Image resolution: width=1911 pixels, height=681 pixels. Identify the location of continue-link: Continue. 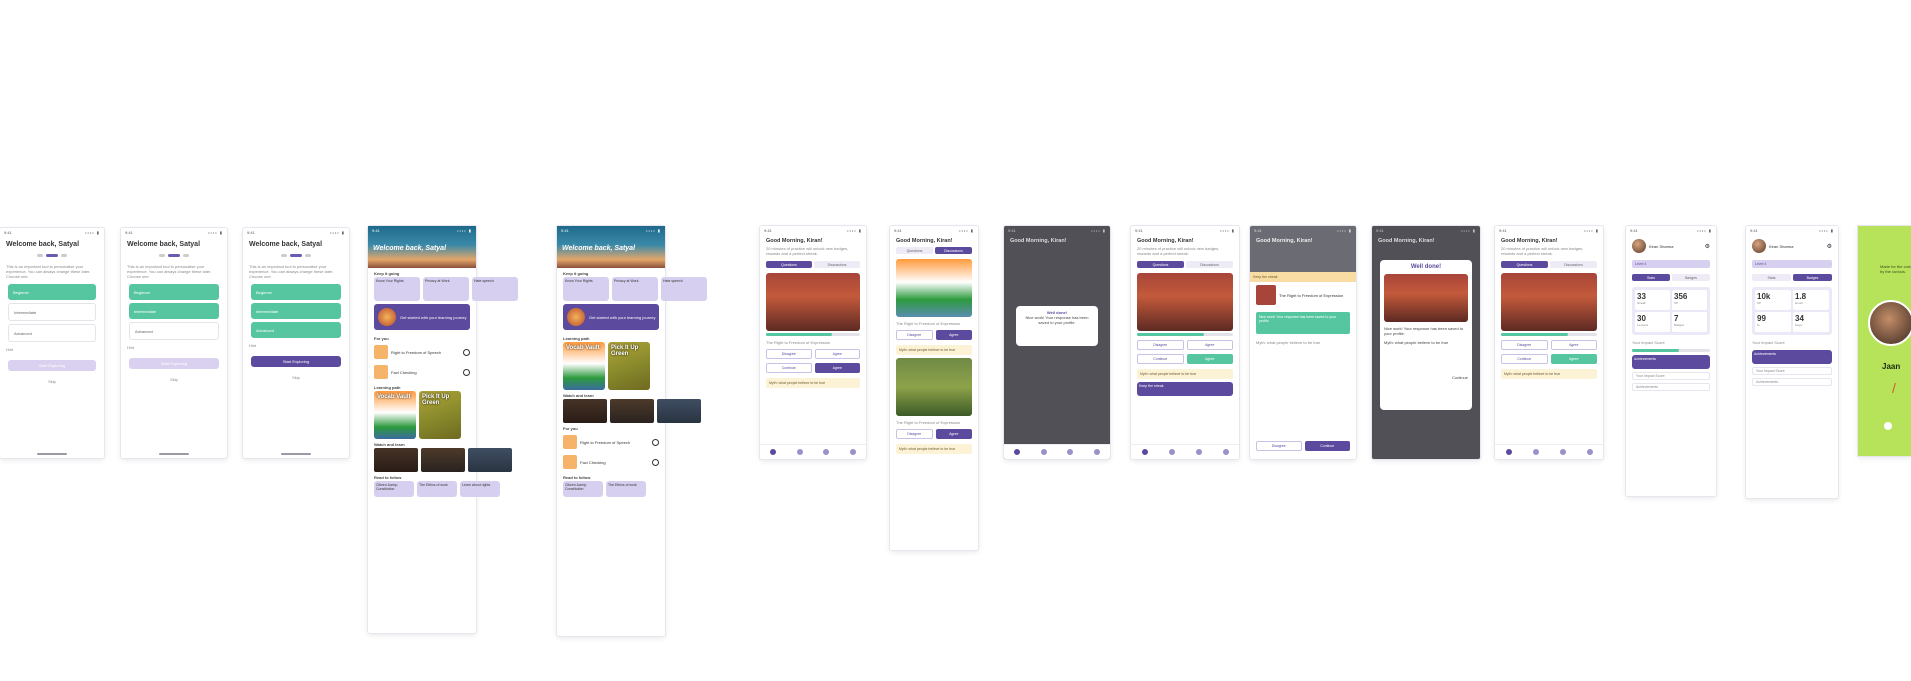
(1426, 377).